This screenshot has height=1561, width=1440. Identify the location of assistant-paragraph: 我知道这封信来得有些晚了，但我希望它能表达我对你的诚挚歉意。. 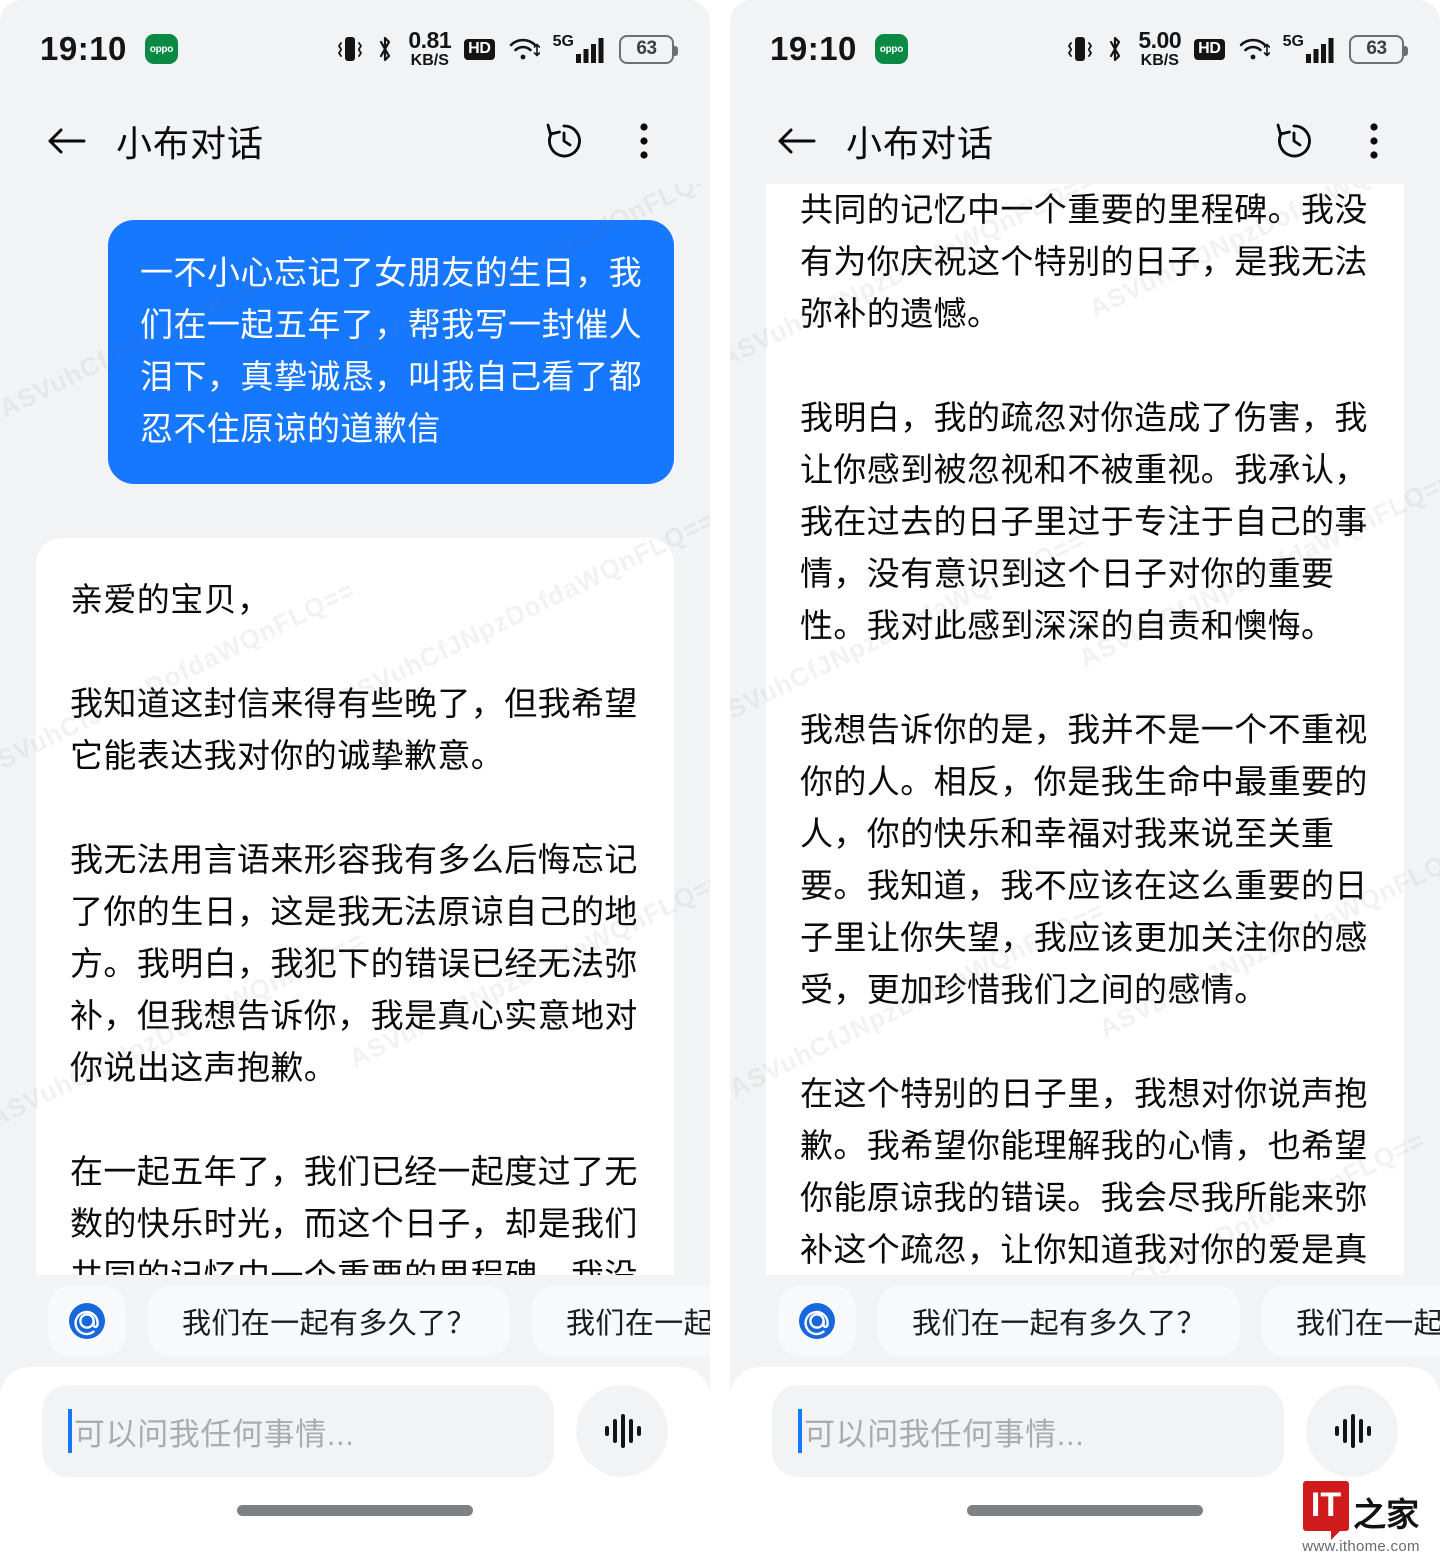
(354, 729).